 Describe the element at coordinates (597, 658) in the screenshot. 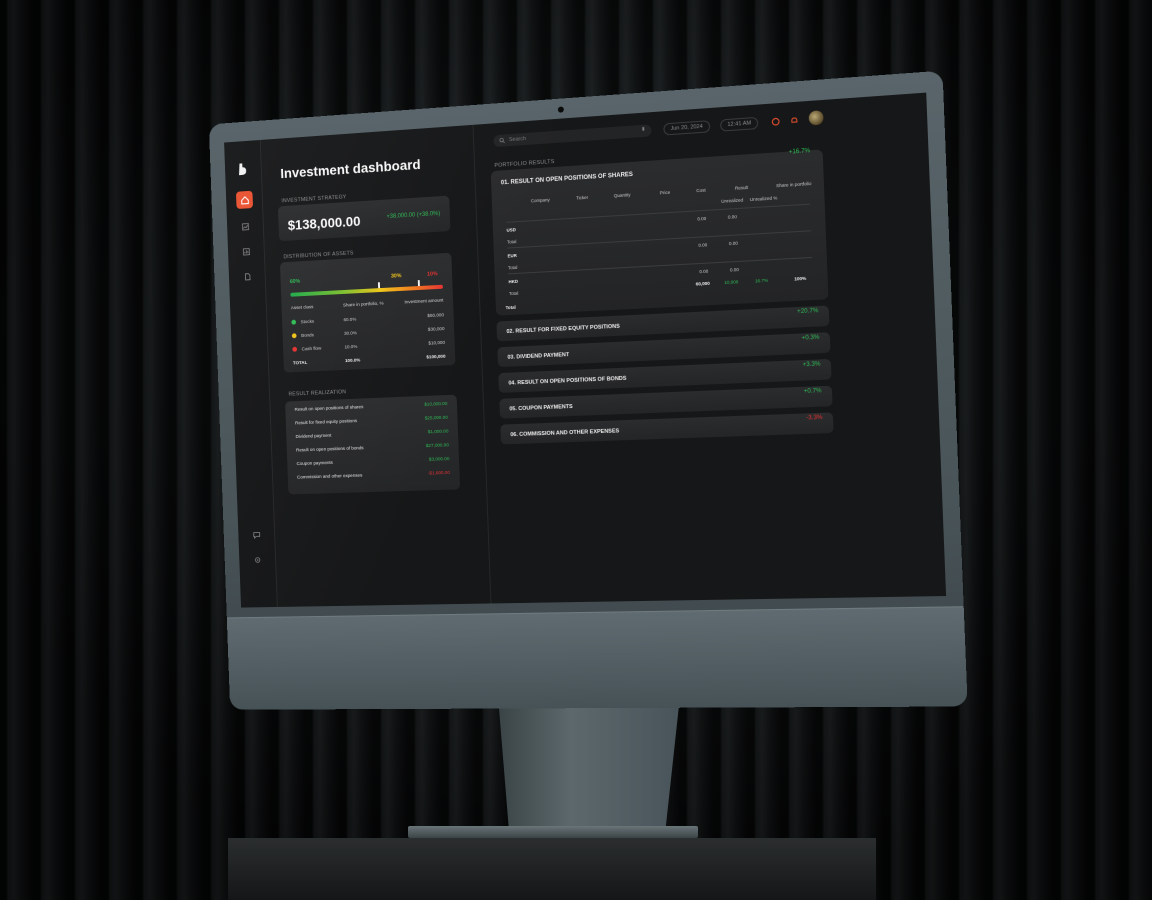

I see `monitor-chin` at that location.